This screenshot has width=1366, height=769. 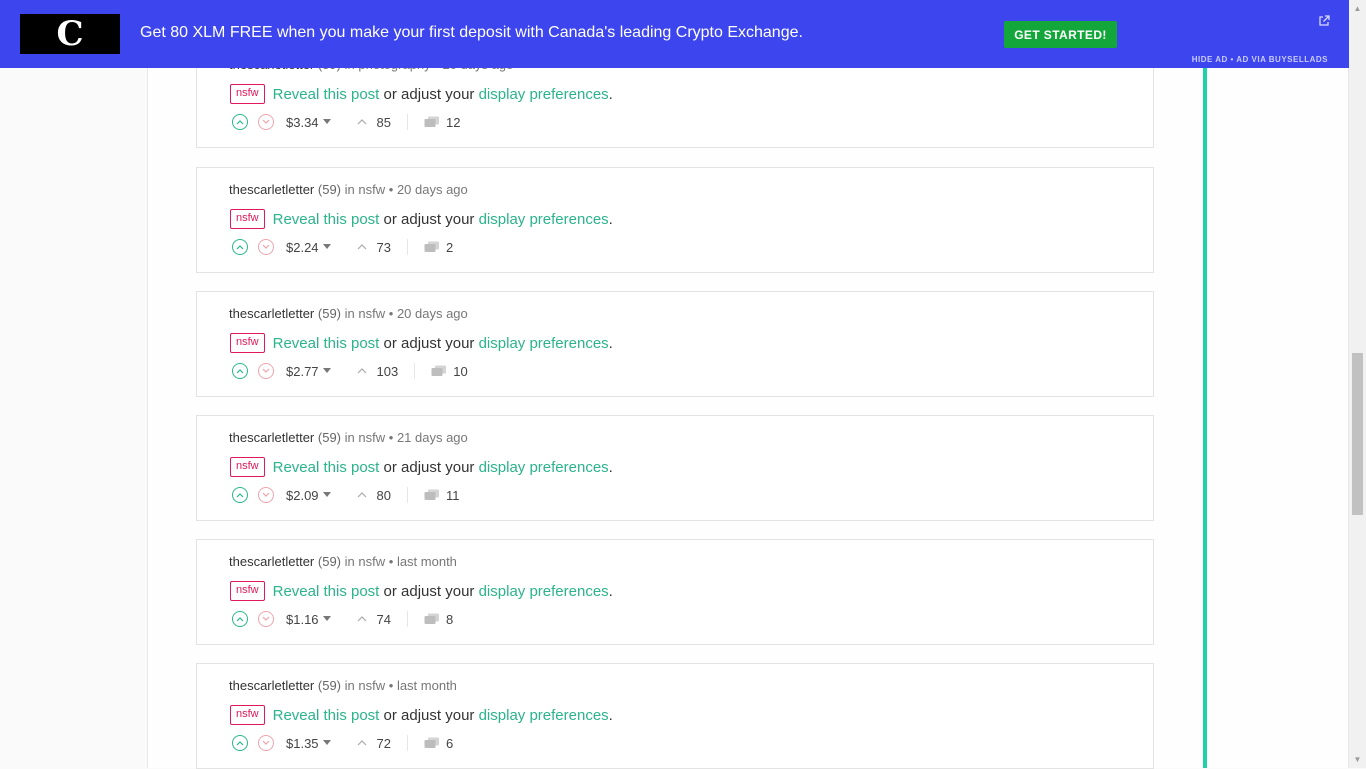 I want to click on comments-count: 8, so click(x=438, y=619).